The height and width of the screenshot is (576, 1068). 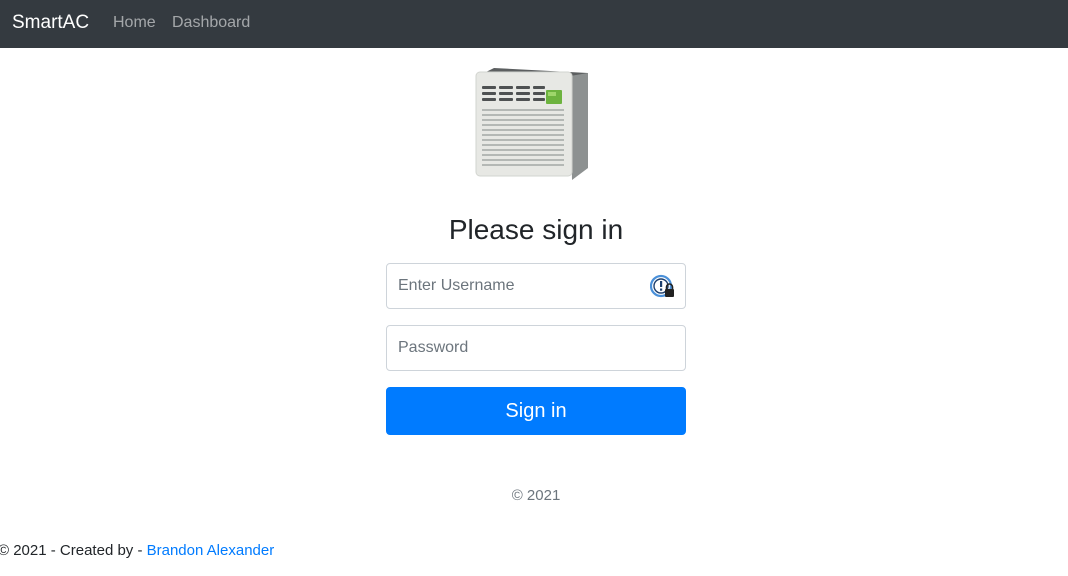 What do you see at coordinates (211, 23) in the screenshot?
I see `nav-link-dashboard: Dashboard` at bounding box center [211, 23].